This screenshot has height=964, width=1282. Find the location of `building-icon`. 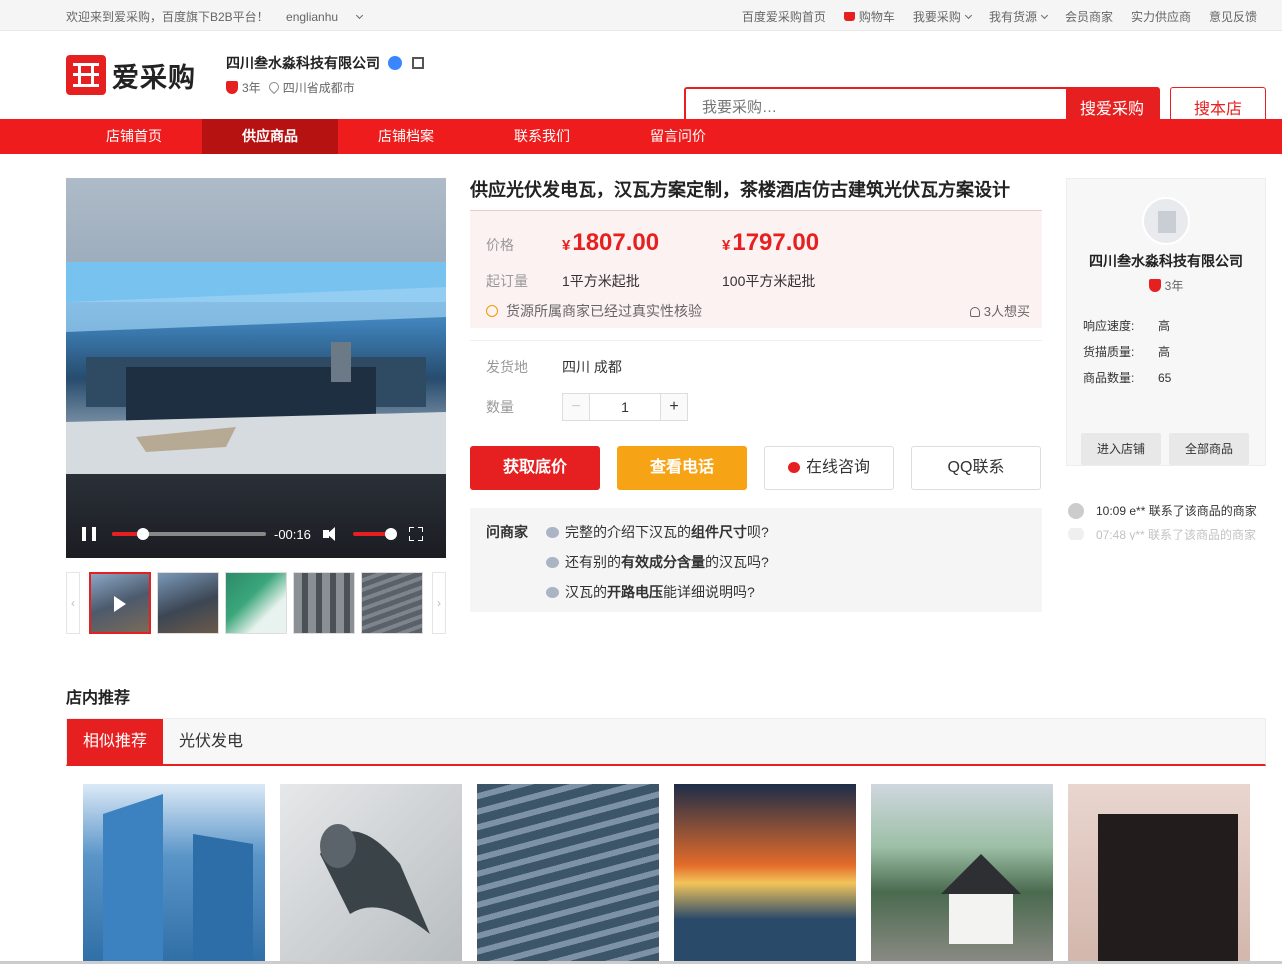

building-icon is located at coordinates (1167, 222).